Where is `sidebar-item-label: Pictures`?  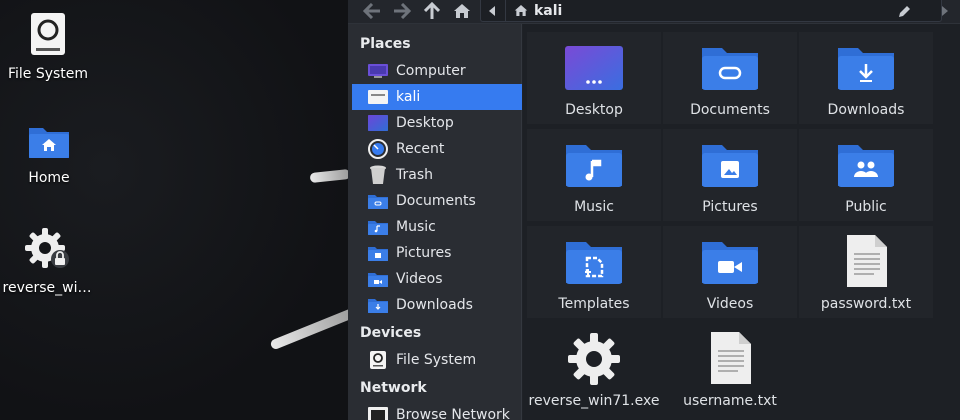 sidebar-item-label: Pictures is located at coordinates (424, 253).